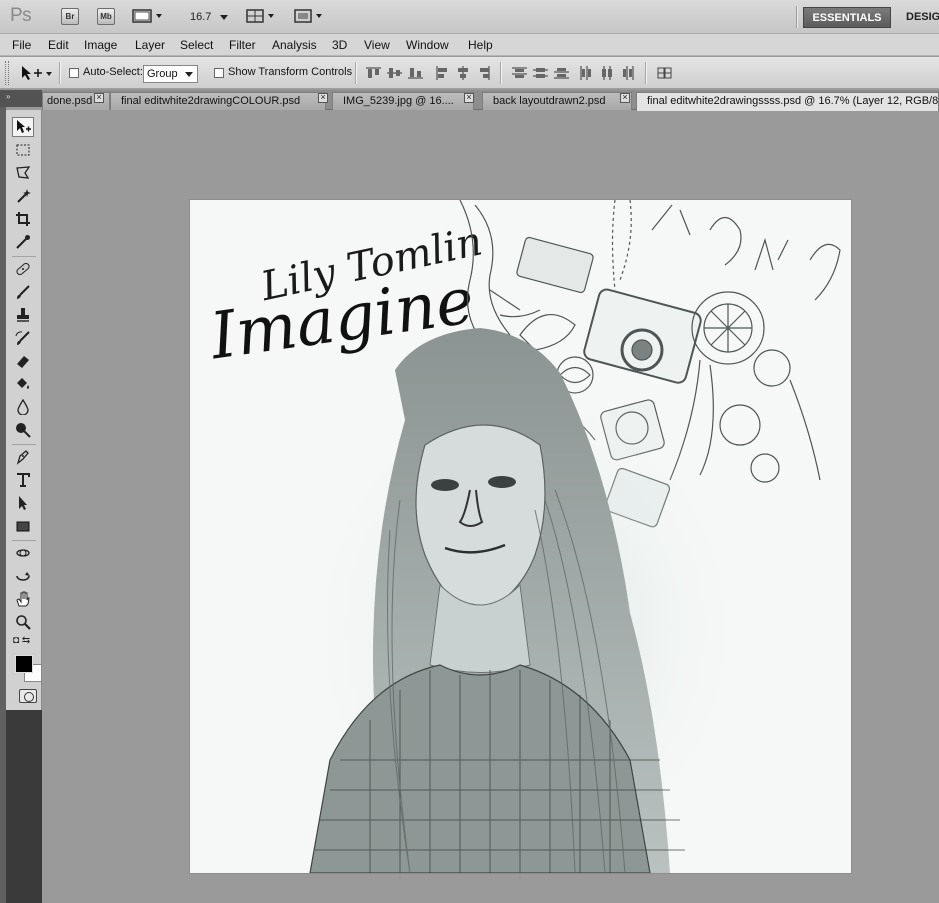 Image resolution: width=939 pixels, height=903 pixels. Describe the element at coordinates (23, 150) in the screenshot. I see `marquee-tool` at that location.